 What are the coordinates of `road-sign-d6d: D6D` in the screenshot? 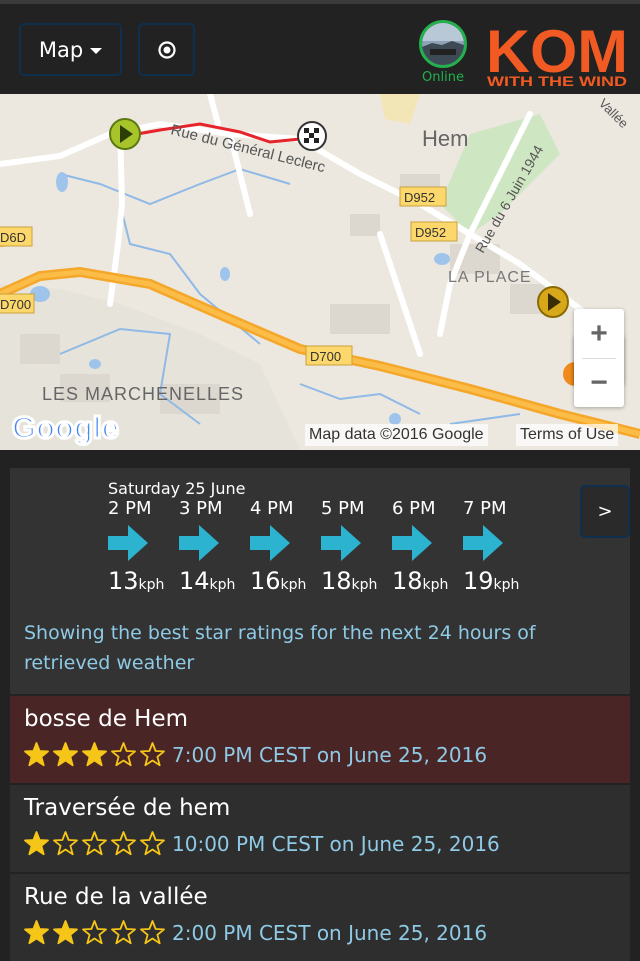 It's located at (13, 237).